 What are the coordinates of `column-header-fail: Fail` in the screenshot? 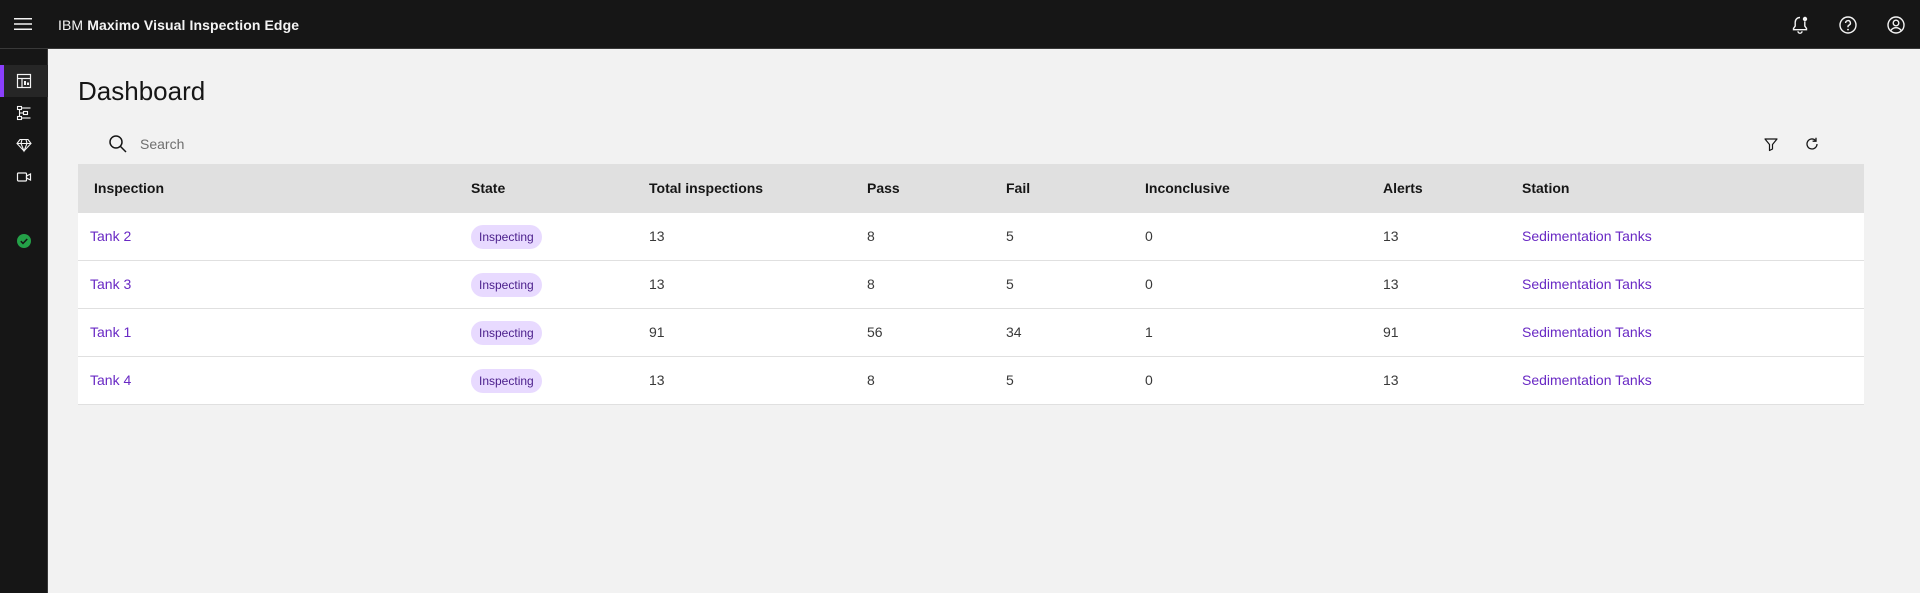 It's located at (1018, 188).